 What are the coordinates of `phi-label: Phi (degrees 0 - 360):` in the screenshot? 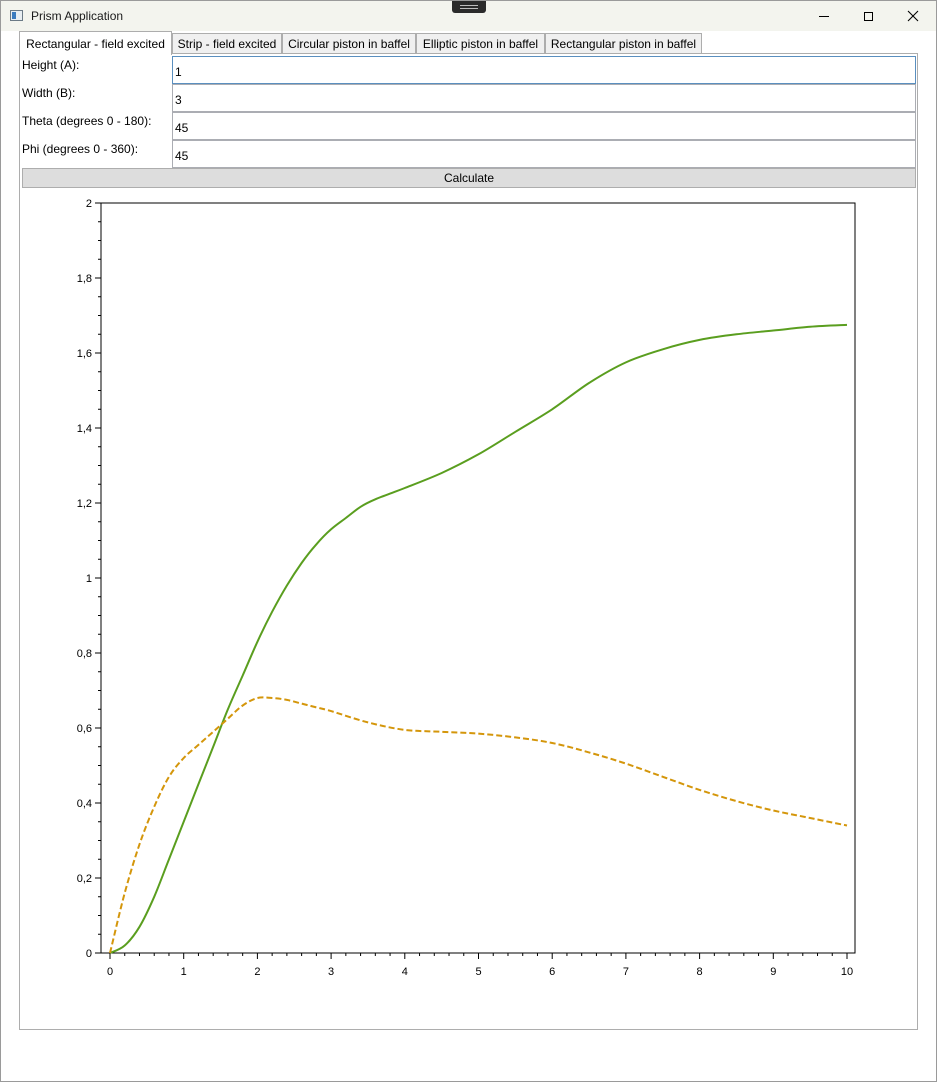 It's located at (80, 149).